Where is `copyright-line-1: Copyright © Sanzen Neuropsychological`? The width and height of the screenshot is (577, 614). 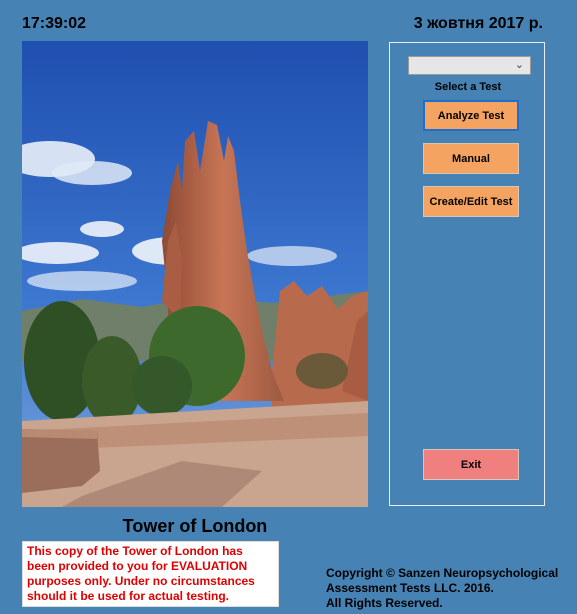
copyright-line-1: Copyright © Sanzen Neuropsychological is located at coordinates (442, 573).